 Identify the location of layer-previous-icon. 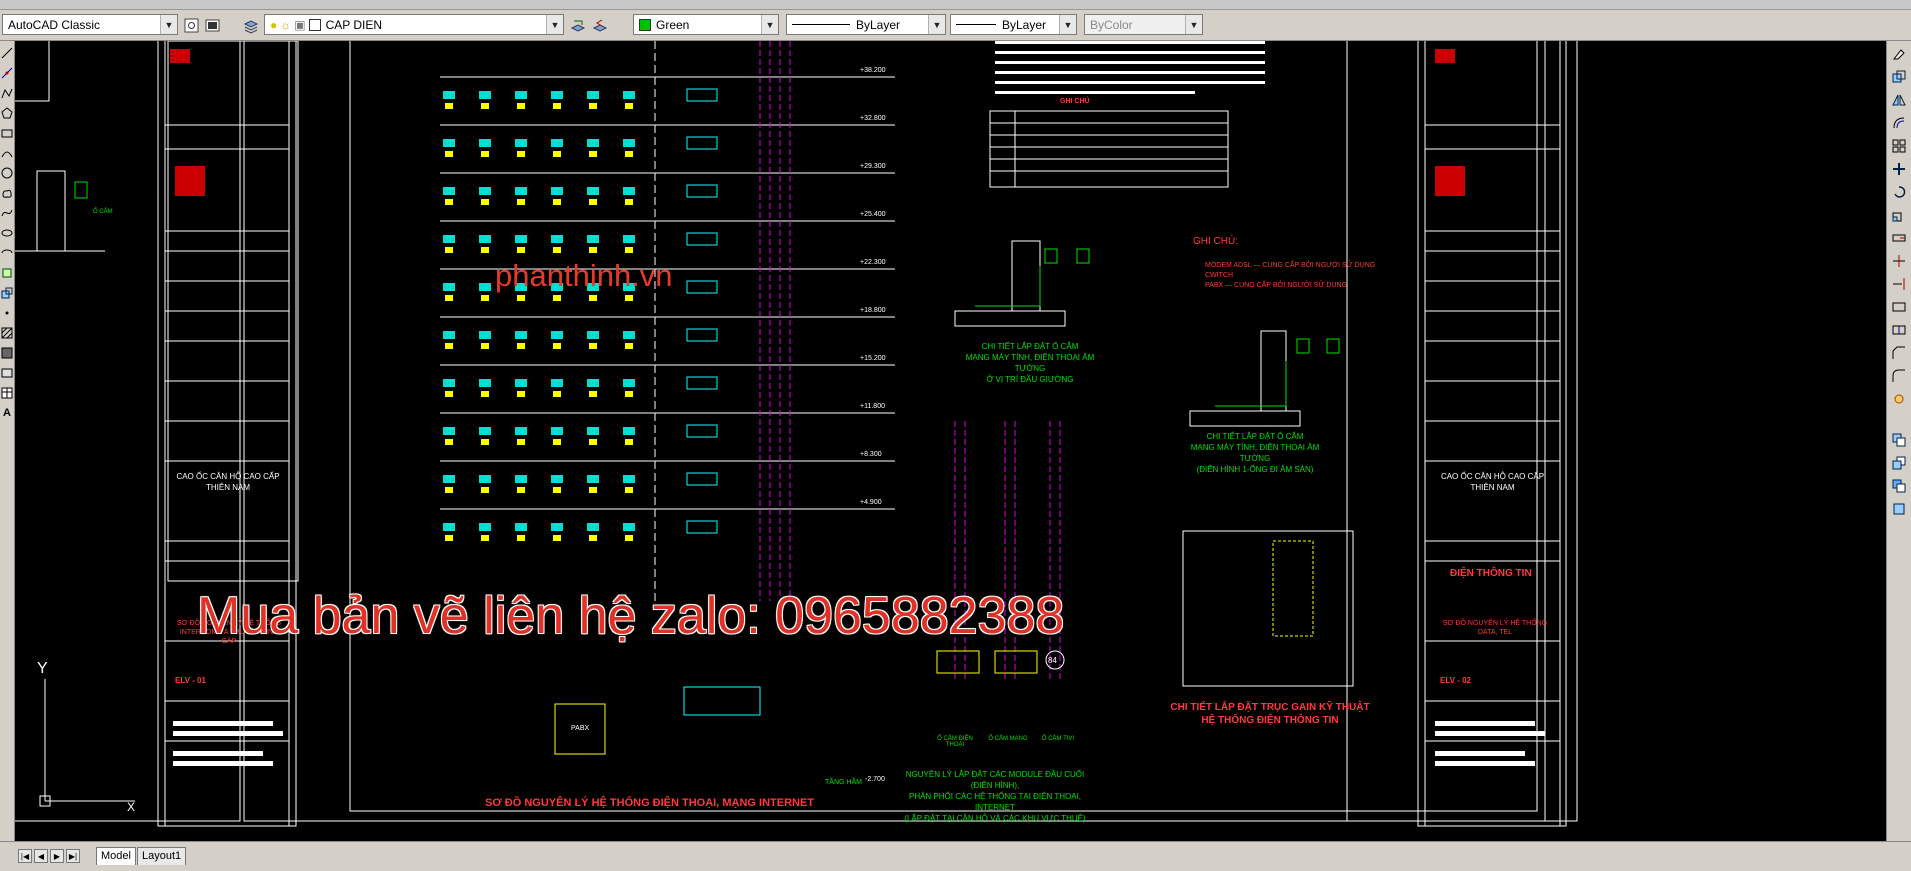
(599, 25).